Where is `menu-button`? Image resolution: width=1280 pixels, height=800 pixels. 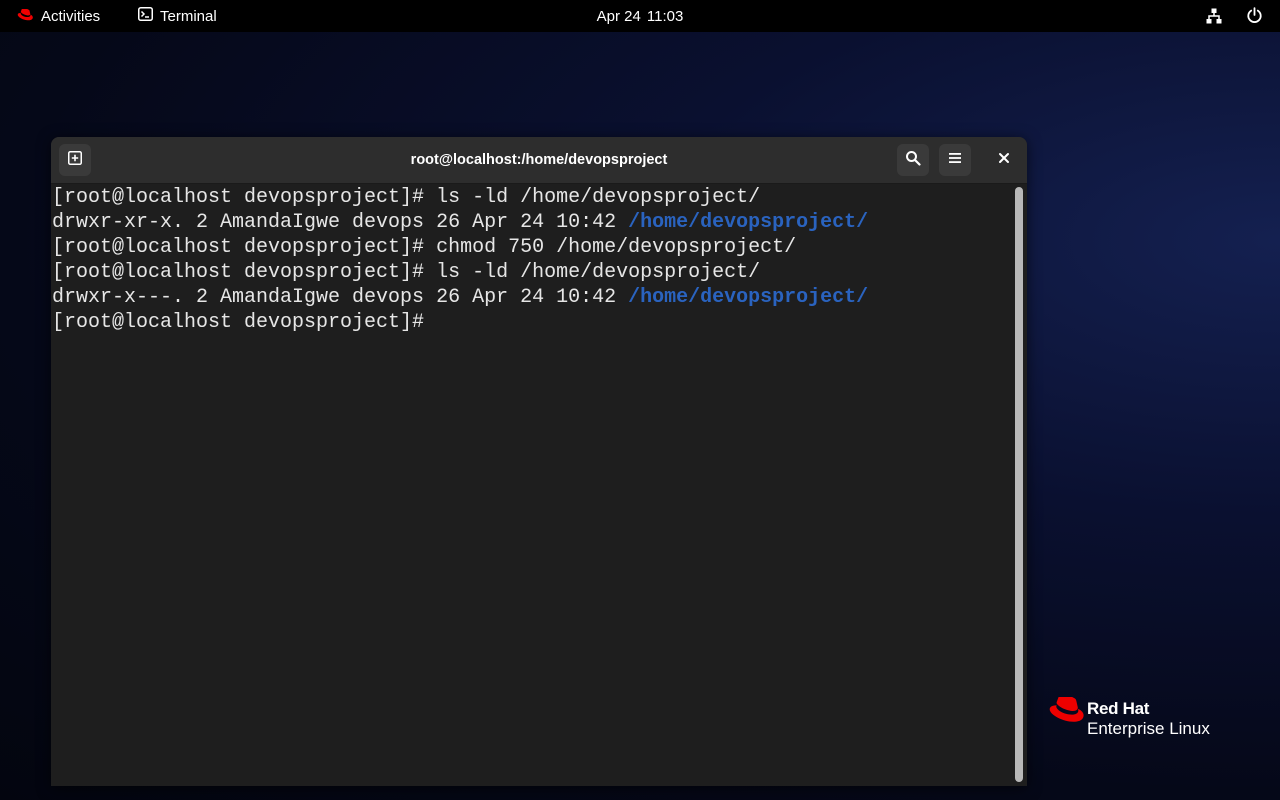 menu-button is located at coordinates (955, 160).